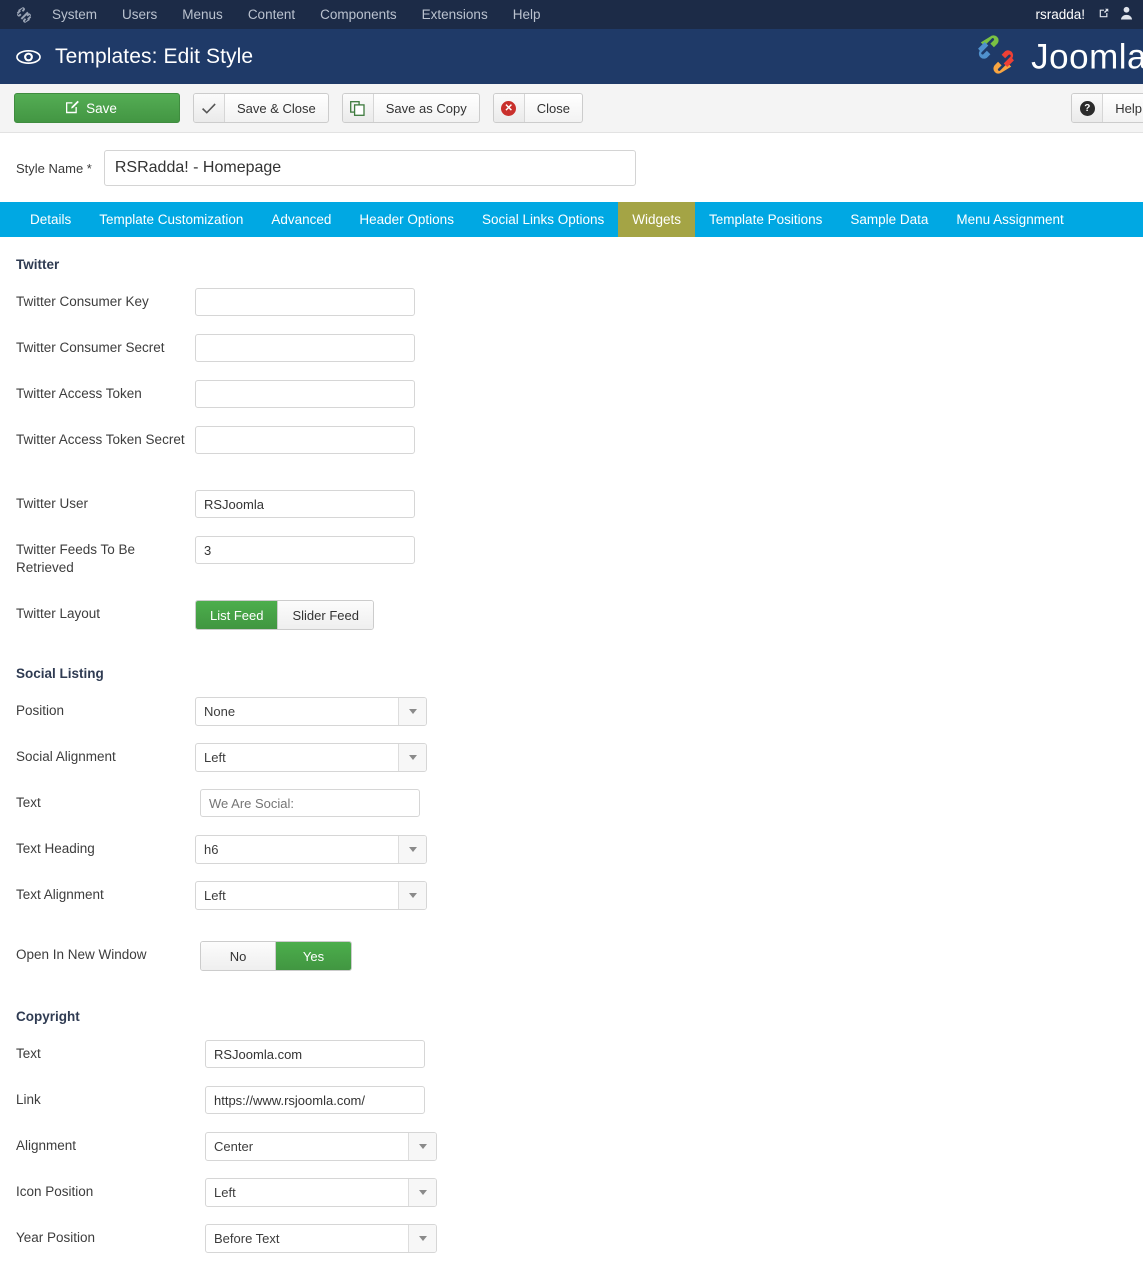  What do you see at coordinates (1009, 219) in the screenshot?
I see `tab-menu-assignment: Menu Assignment` at bounding box center [1009, 219].